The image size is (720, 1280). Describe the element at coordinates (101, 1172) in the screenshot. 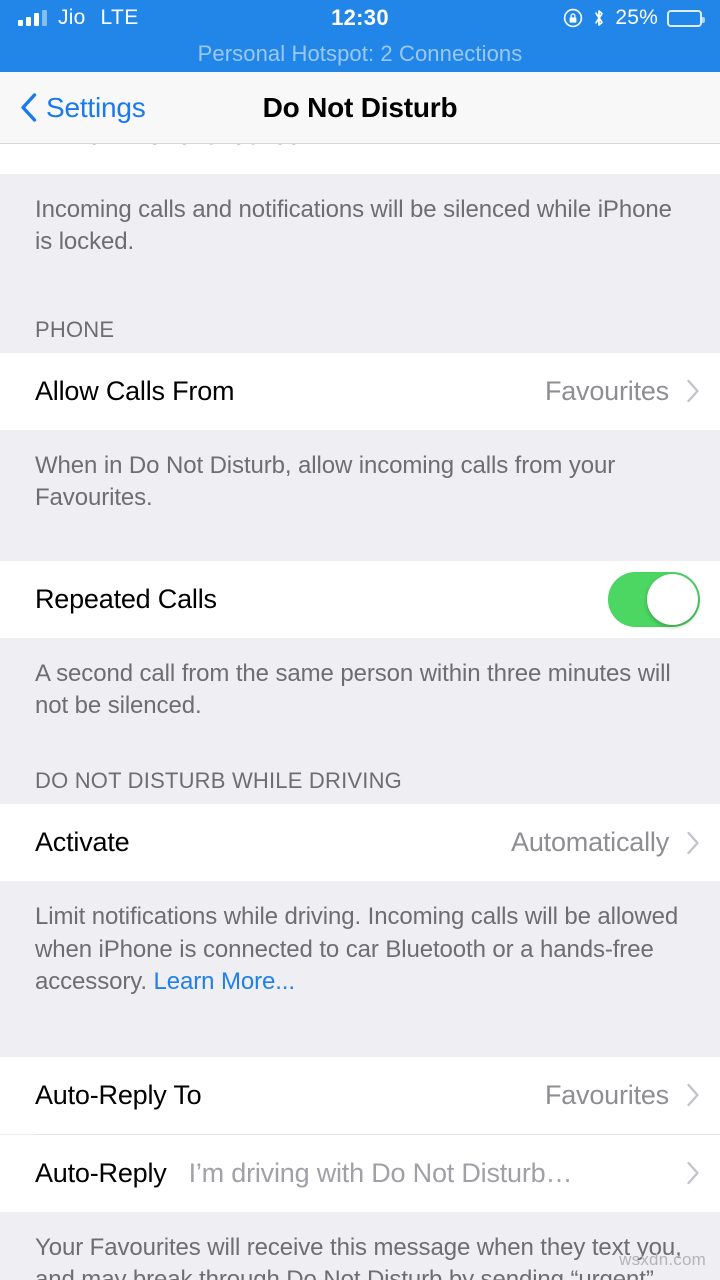

I see `row-label: Auto-Reply` at that location.